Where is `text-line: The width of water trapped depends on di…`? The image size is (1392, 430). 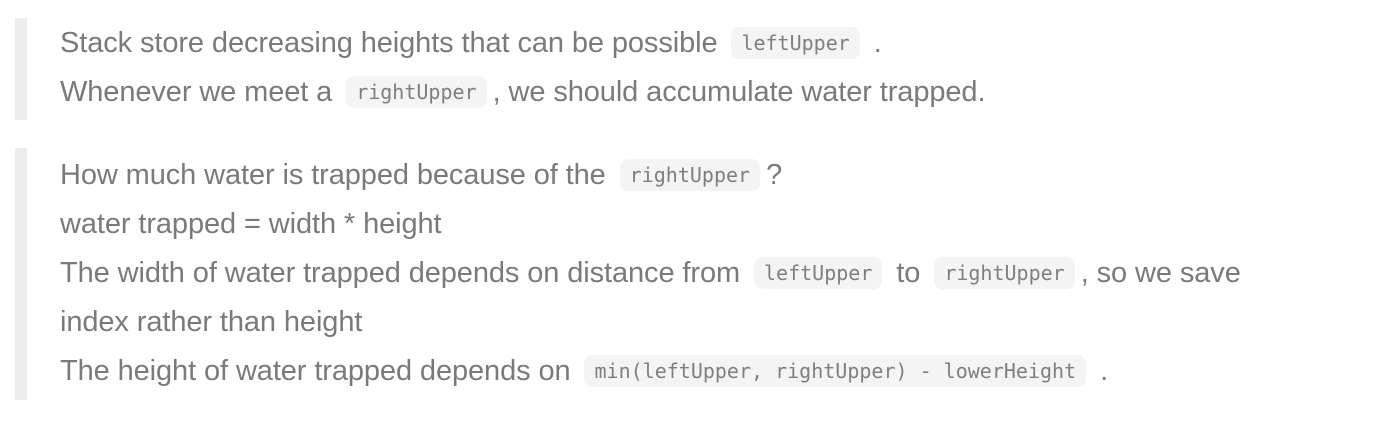
text-line: The width of water trapped depends on di… is located at coordinates (723, 273).